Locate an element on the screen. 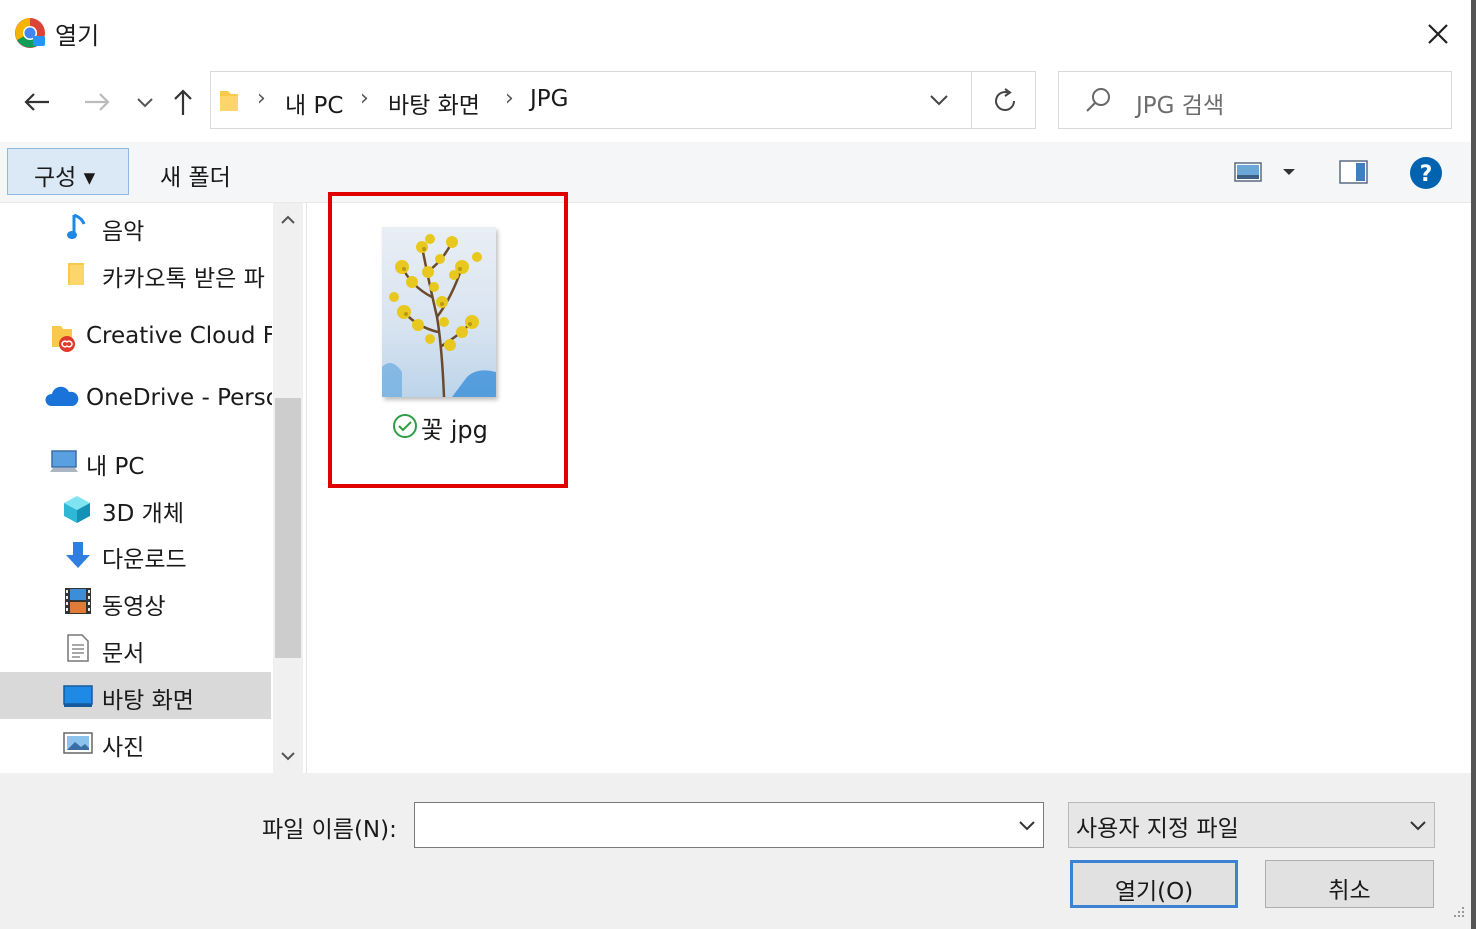 Image resolution: width=1476 pixels, height=929 pixels. help-button: ? is located at coordinates (1426, 175).